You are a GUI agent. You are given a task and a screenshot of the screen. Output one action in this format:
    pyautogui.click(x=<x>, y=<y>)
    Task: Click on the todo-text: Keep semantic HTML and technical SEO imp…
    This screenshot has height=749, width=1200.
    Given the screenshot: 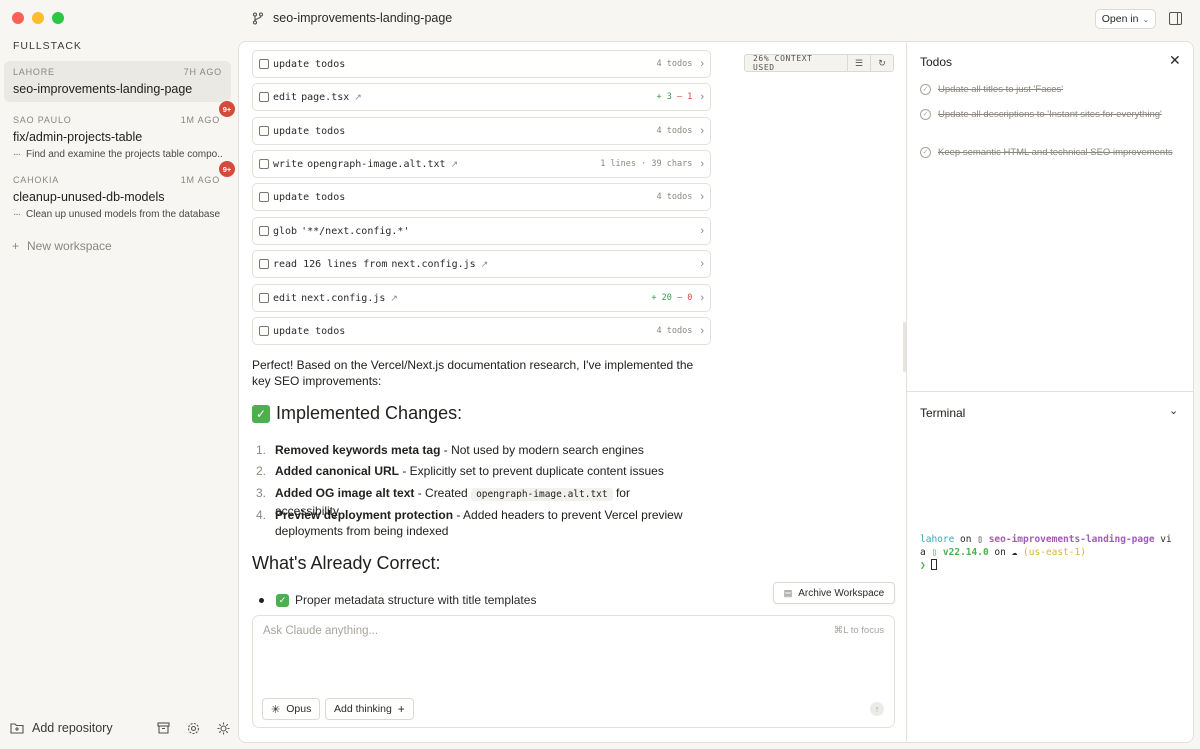 What is the action you would take?
    pyautogui.click(x=1055, y=152)
    